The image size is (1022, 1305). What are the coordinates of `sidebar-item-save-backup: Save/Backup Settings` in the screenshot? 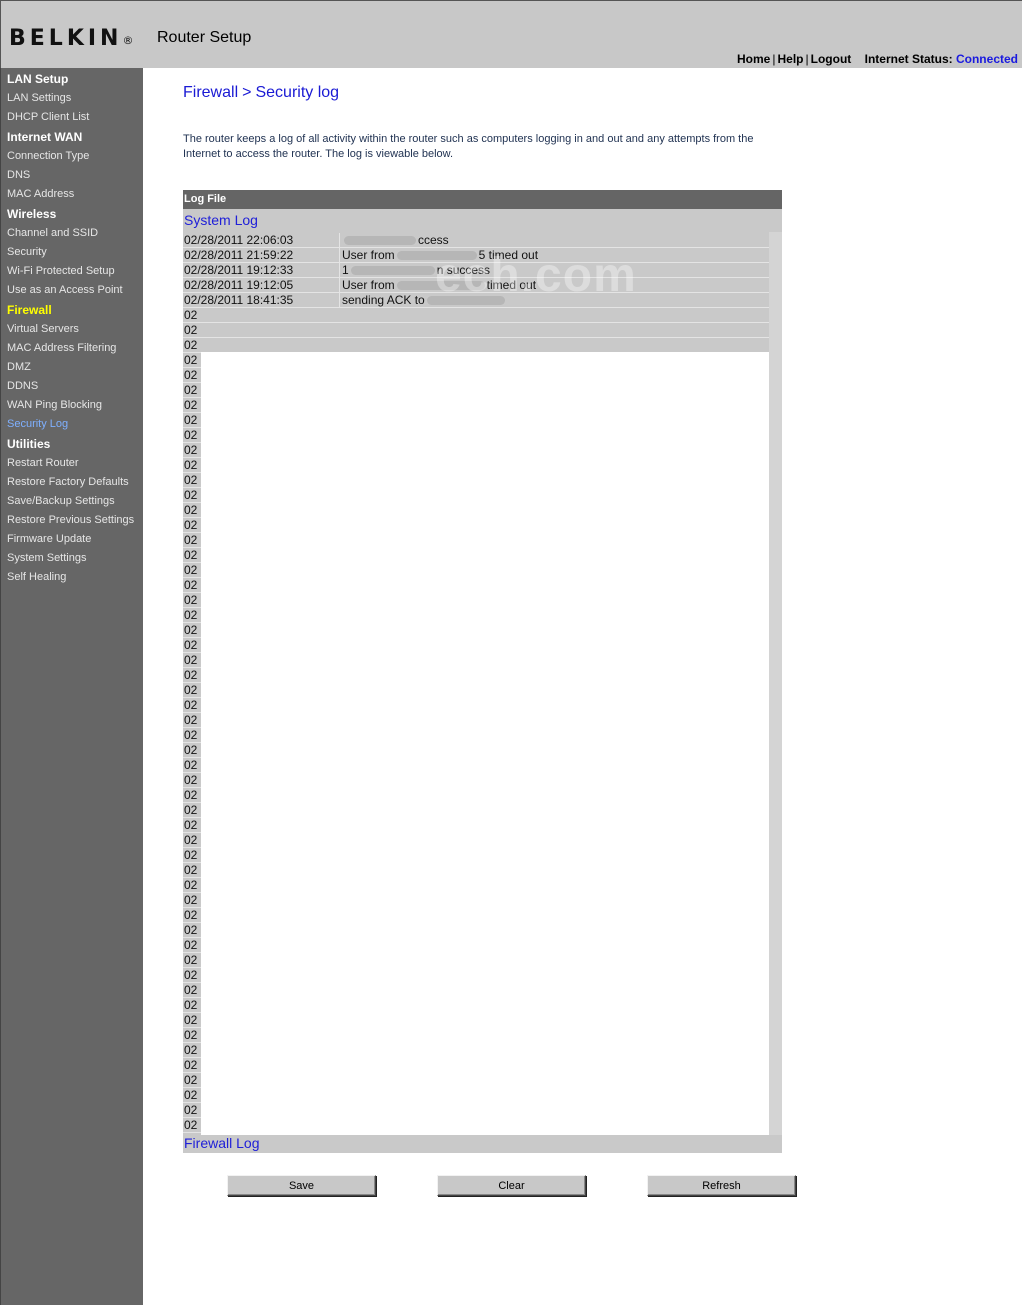 It's located at (61, 501).